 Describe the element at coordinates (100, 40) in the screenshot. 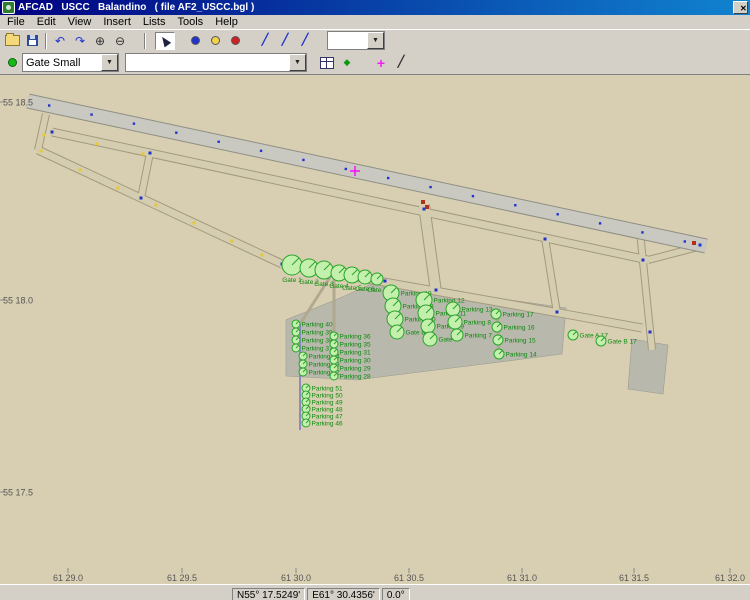

I see `zoom-in-button: ⊕` at that location.